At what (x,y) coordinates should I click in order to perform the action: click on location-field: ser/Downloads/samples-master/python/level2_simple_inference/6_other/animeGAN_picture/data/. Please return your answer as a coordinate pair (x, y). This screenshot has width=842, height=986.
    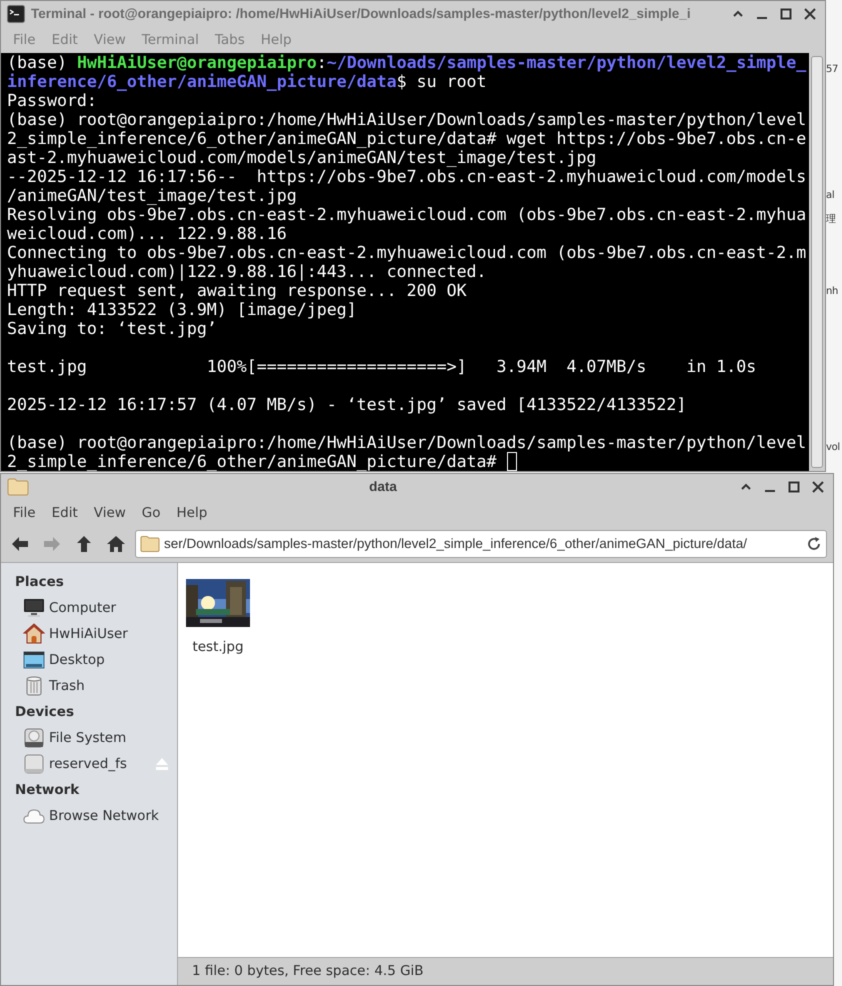
    Looking at the image, I should click on (481, 544).